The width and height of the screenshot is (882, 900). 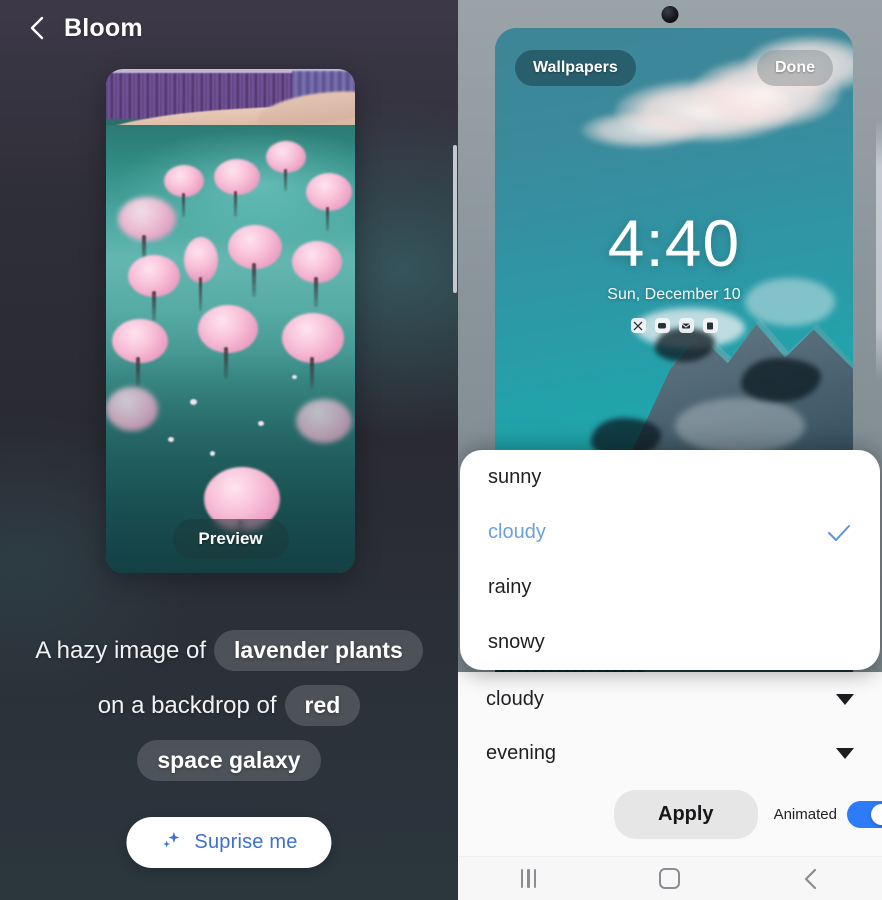 I want to click on surprise-me-button: Suprise me, so click(x=229, y=842).